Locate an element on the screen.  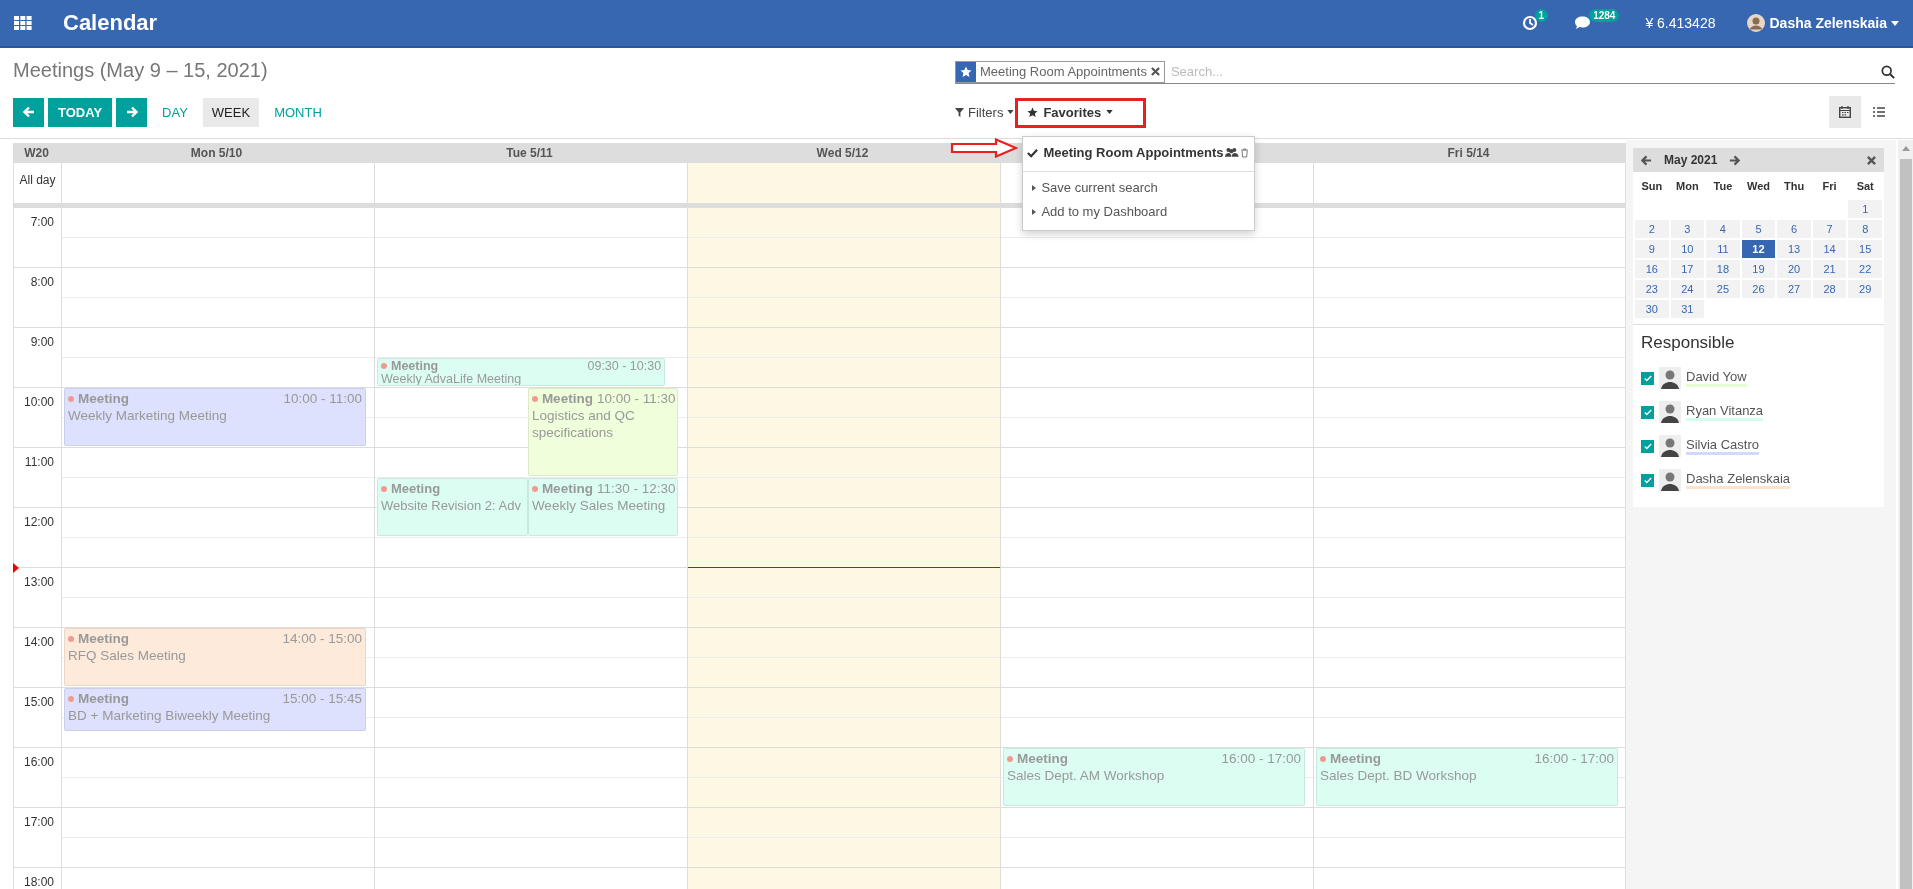
balance: ¥ 6.413428 is located at coordinates (1680, 23).